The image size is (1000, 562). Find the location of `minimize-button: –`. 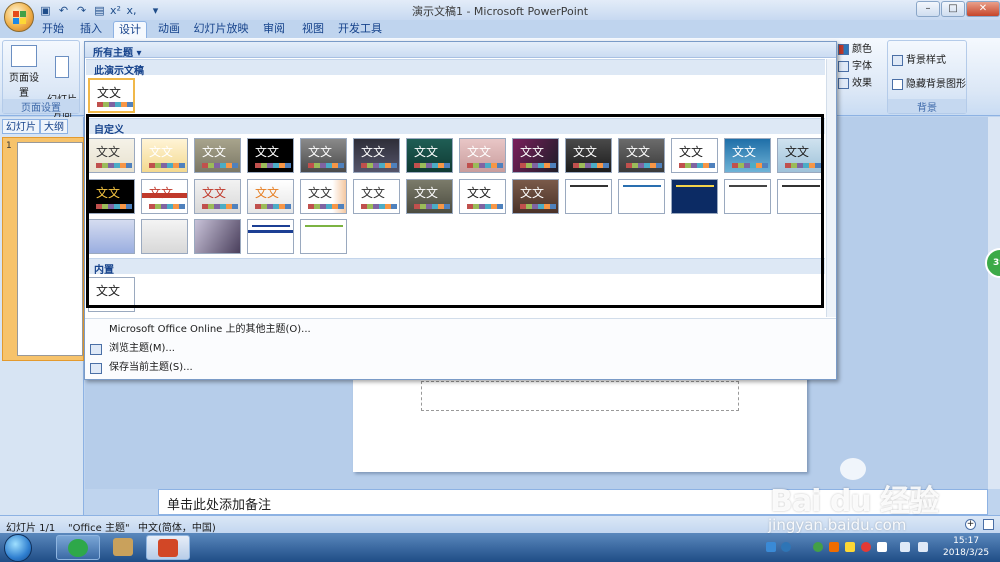

minimize-button: – is located at coordinates (928, 9).